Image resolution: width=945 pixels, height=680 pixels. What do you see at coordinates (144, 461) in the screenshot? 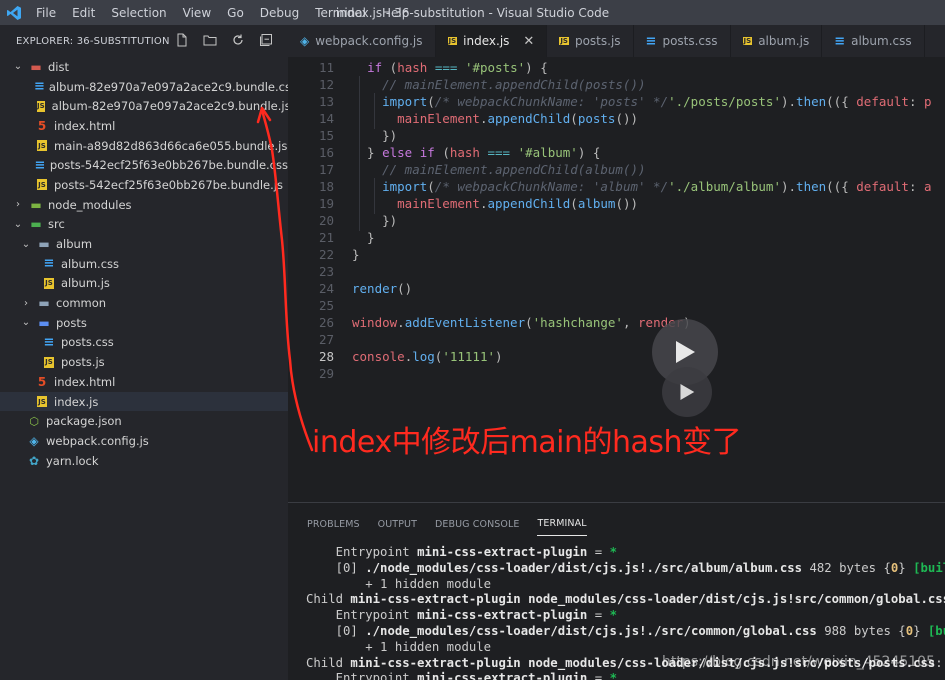
I see `tree-file-yarn-lock: ✿ yarn.lock` at bounding box center [144, 461].